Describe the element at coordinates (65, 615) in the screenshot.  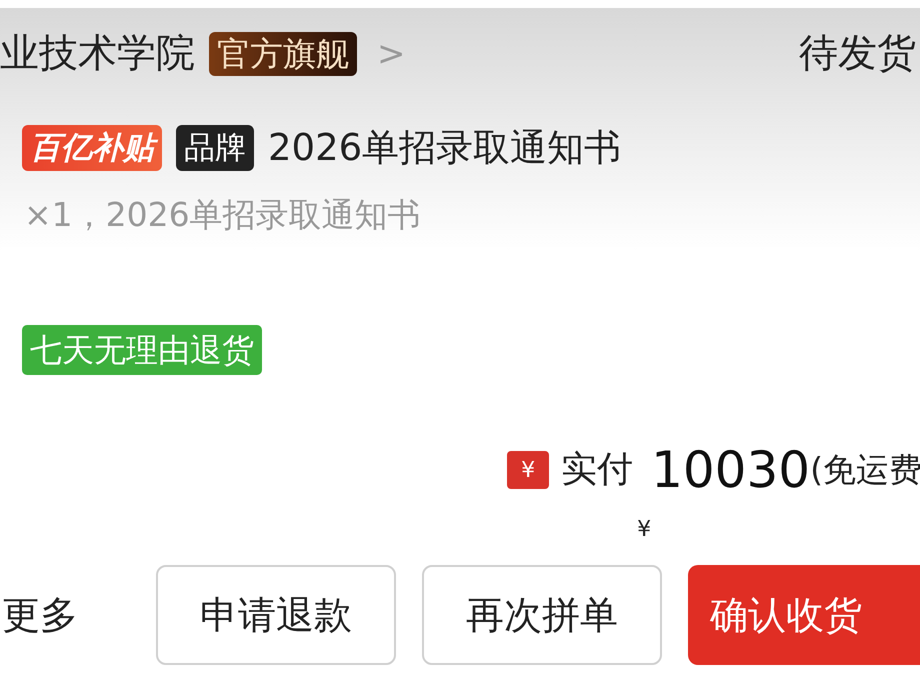
I see `more-link: 更多` at that location.